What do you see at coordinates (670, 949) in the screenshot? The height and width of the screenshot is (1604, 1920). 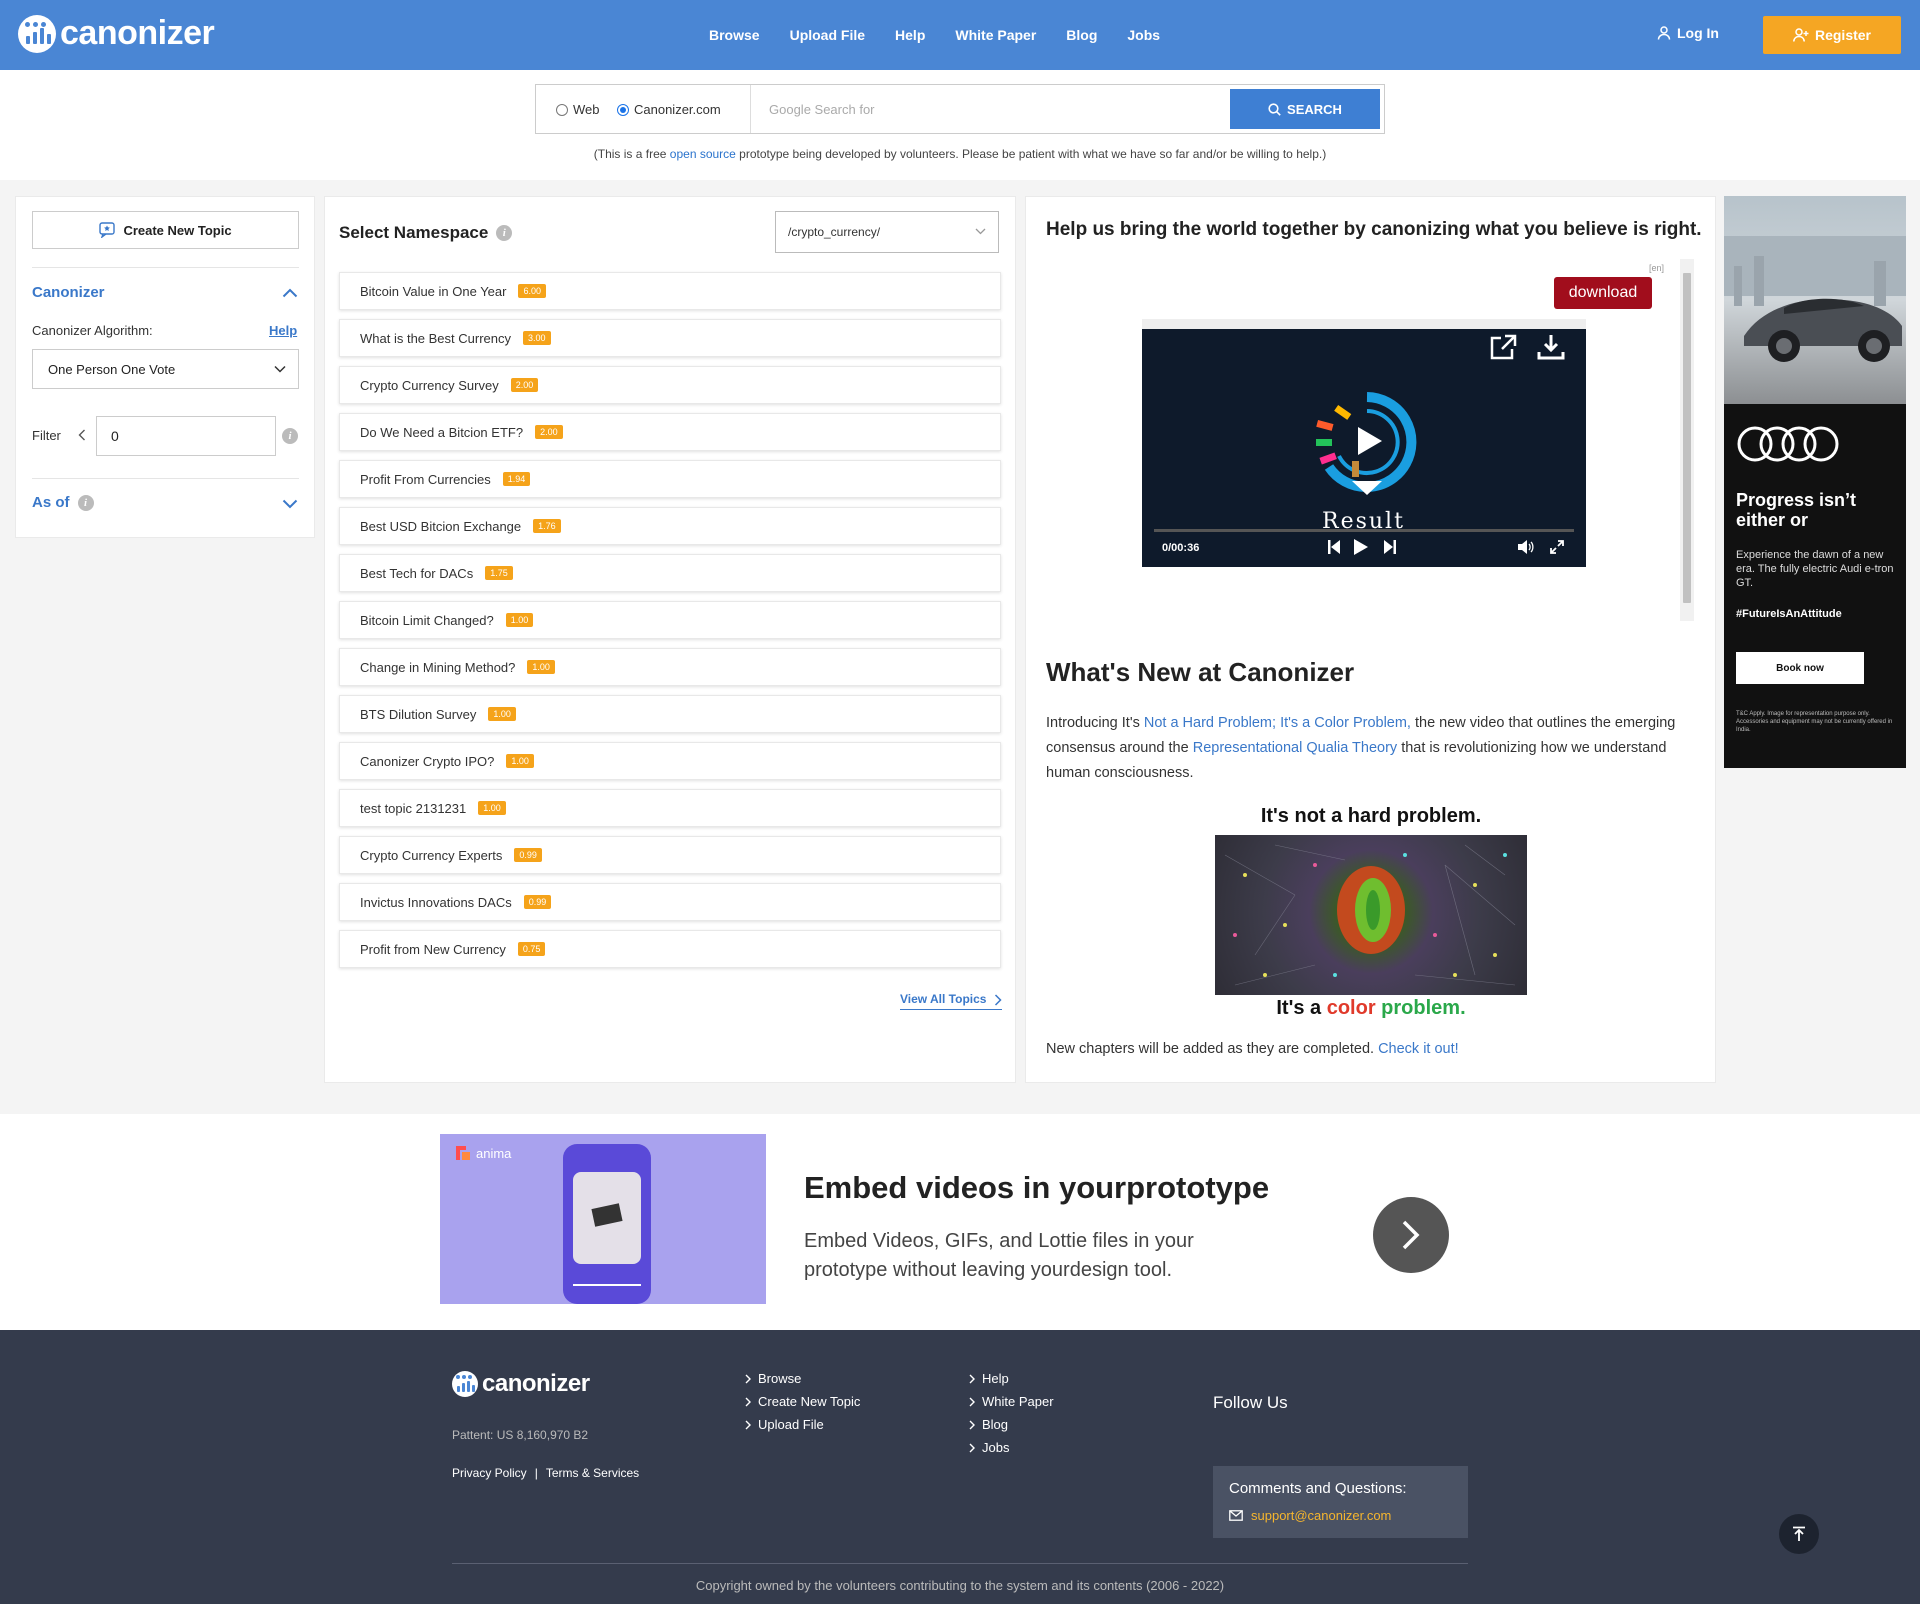 I see `topic-row: Profit from New Currency 0.75` at bounding box center [670, 949].